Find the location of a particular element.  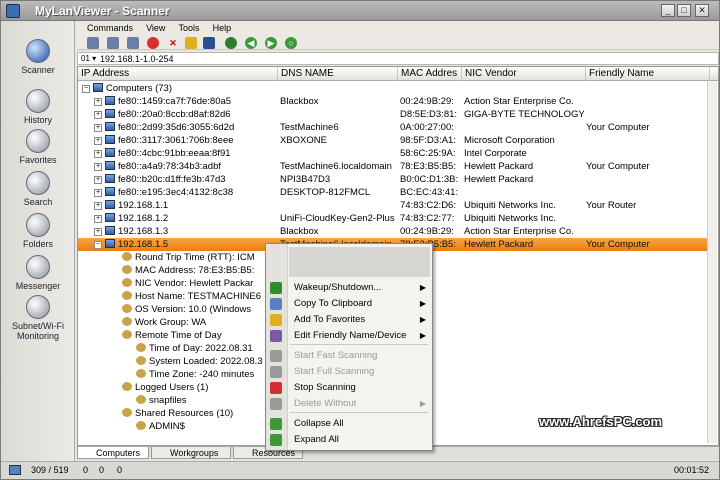

menu-item-stop-scanning: Stop Scanning is located at coordinates (349, 388).